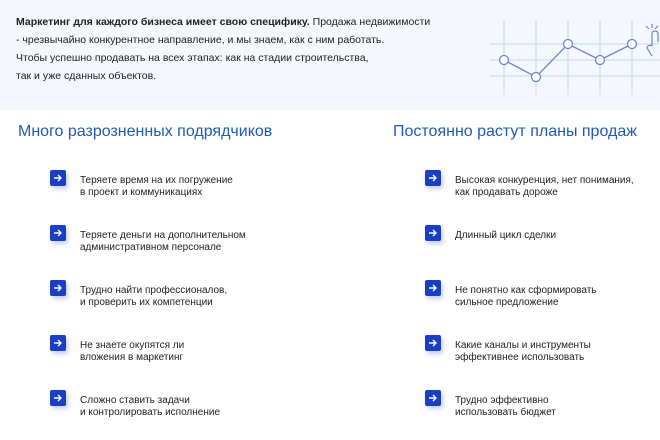 The width and height of the screenshot is (660, 440). What do you see at coordinates (652, 40) in the screenshot?
I see `hand-pointer-icon` at bounding box center [652, 40].